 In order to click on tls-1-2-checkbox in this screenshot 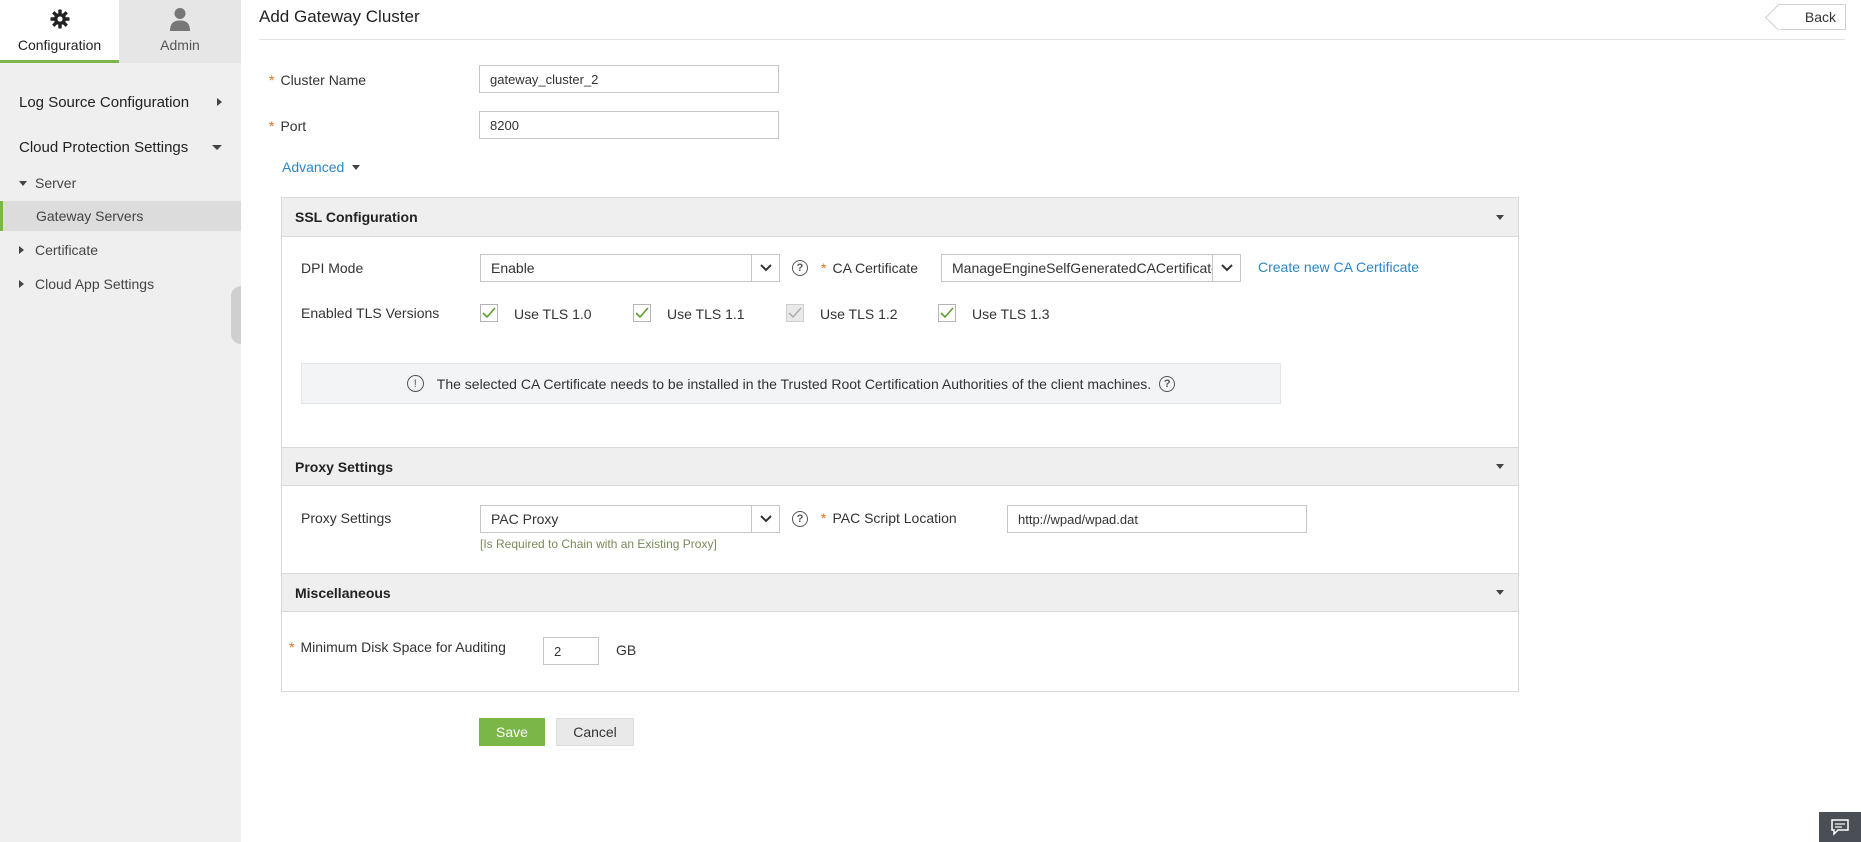, I will do `click(795, 313)`.